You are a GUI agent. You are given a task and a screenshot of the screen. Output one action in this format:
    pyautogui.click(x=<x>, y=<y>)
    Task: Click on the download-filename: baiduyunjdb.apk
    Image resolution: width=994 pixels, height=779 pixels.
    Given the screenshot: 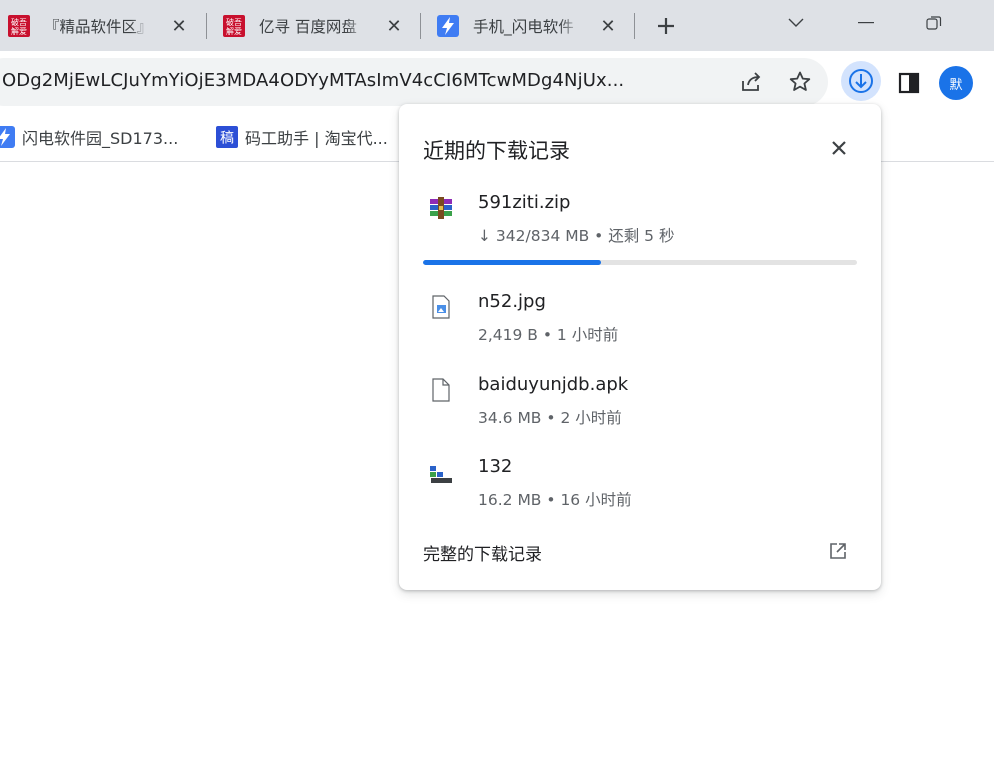 What is the action you would take?
    pyautogui.click(x=553, y=384)
    